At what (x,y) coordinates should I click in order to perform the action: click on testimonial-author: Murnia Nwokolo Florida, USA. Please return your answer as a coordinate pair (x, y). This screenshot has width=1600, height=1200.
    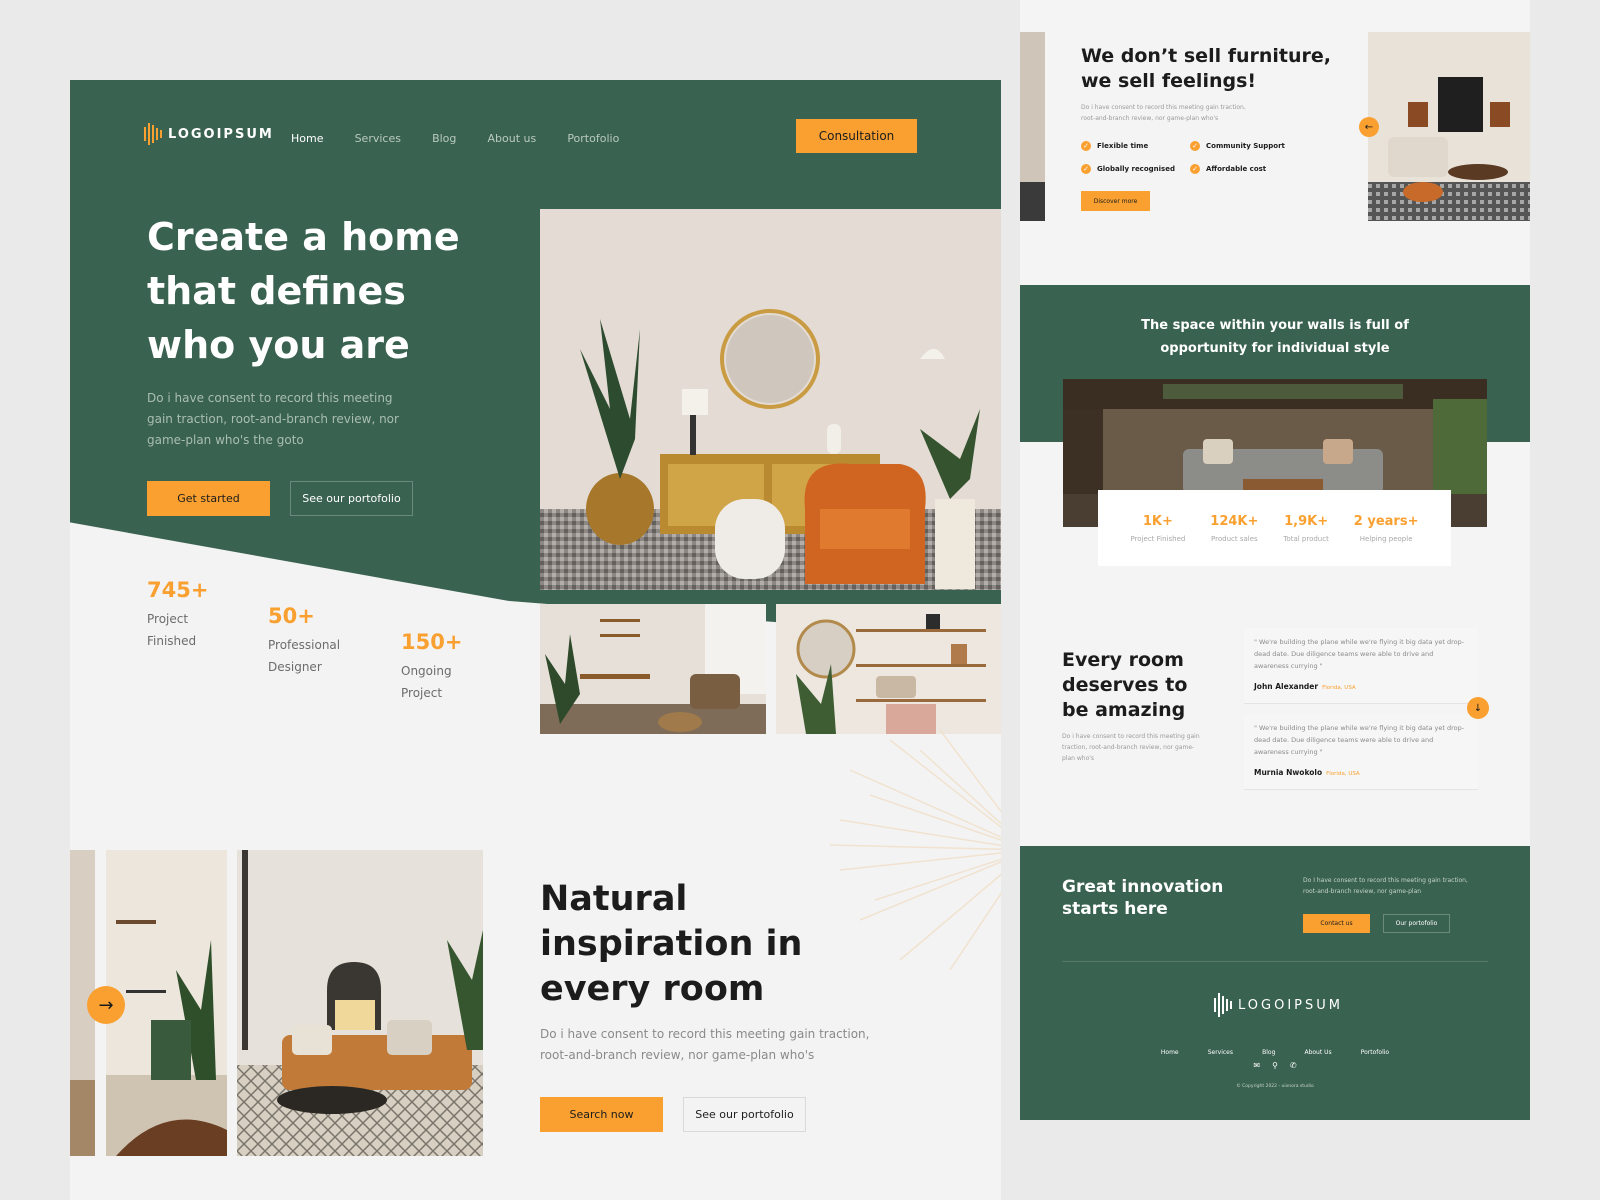
    Looking at the image, I should click on (1361, 772).